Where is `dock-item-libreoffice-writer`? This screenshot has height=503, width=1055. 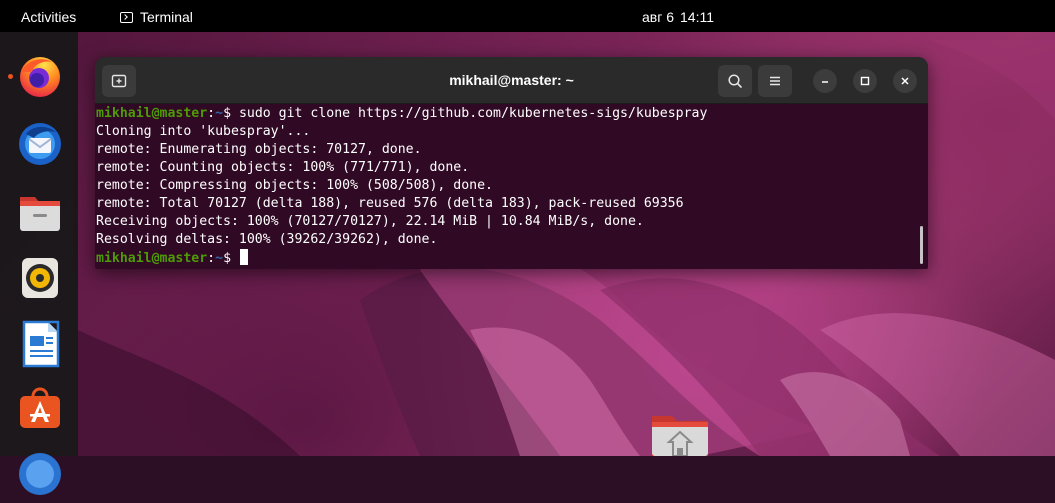 dock-item-libreoffice-writer is located at coordinates (40, 344).